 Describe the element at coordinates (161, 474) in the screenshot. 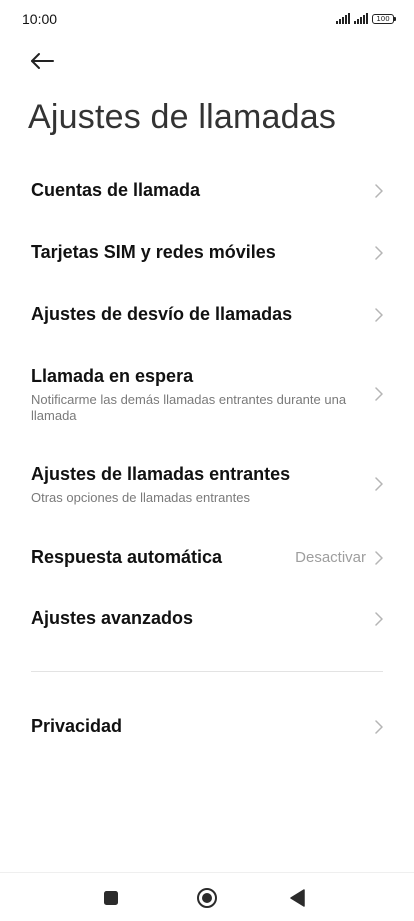

I see `row-title: Ajustes de llamadas entrantes` at that location.